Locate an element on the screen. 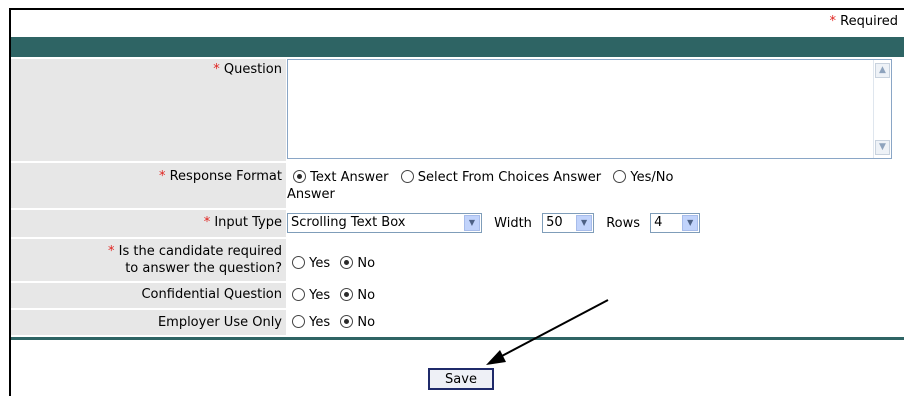  annotation-arrow-icon is located at coordinates (547, 332).